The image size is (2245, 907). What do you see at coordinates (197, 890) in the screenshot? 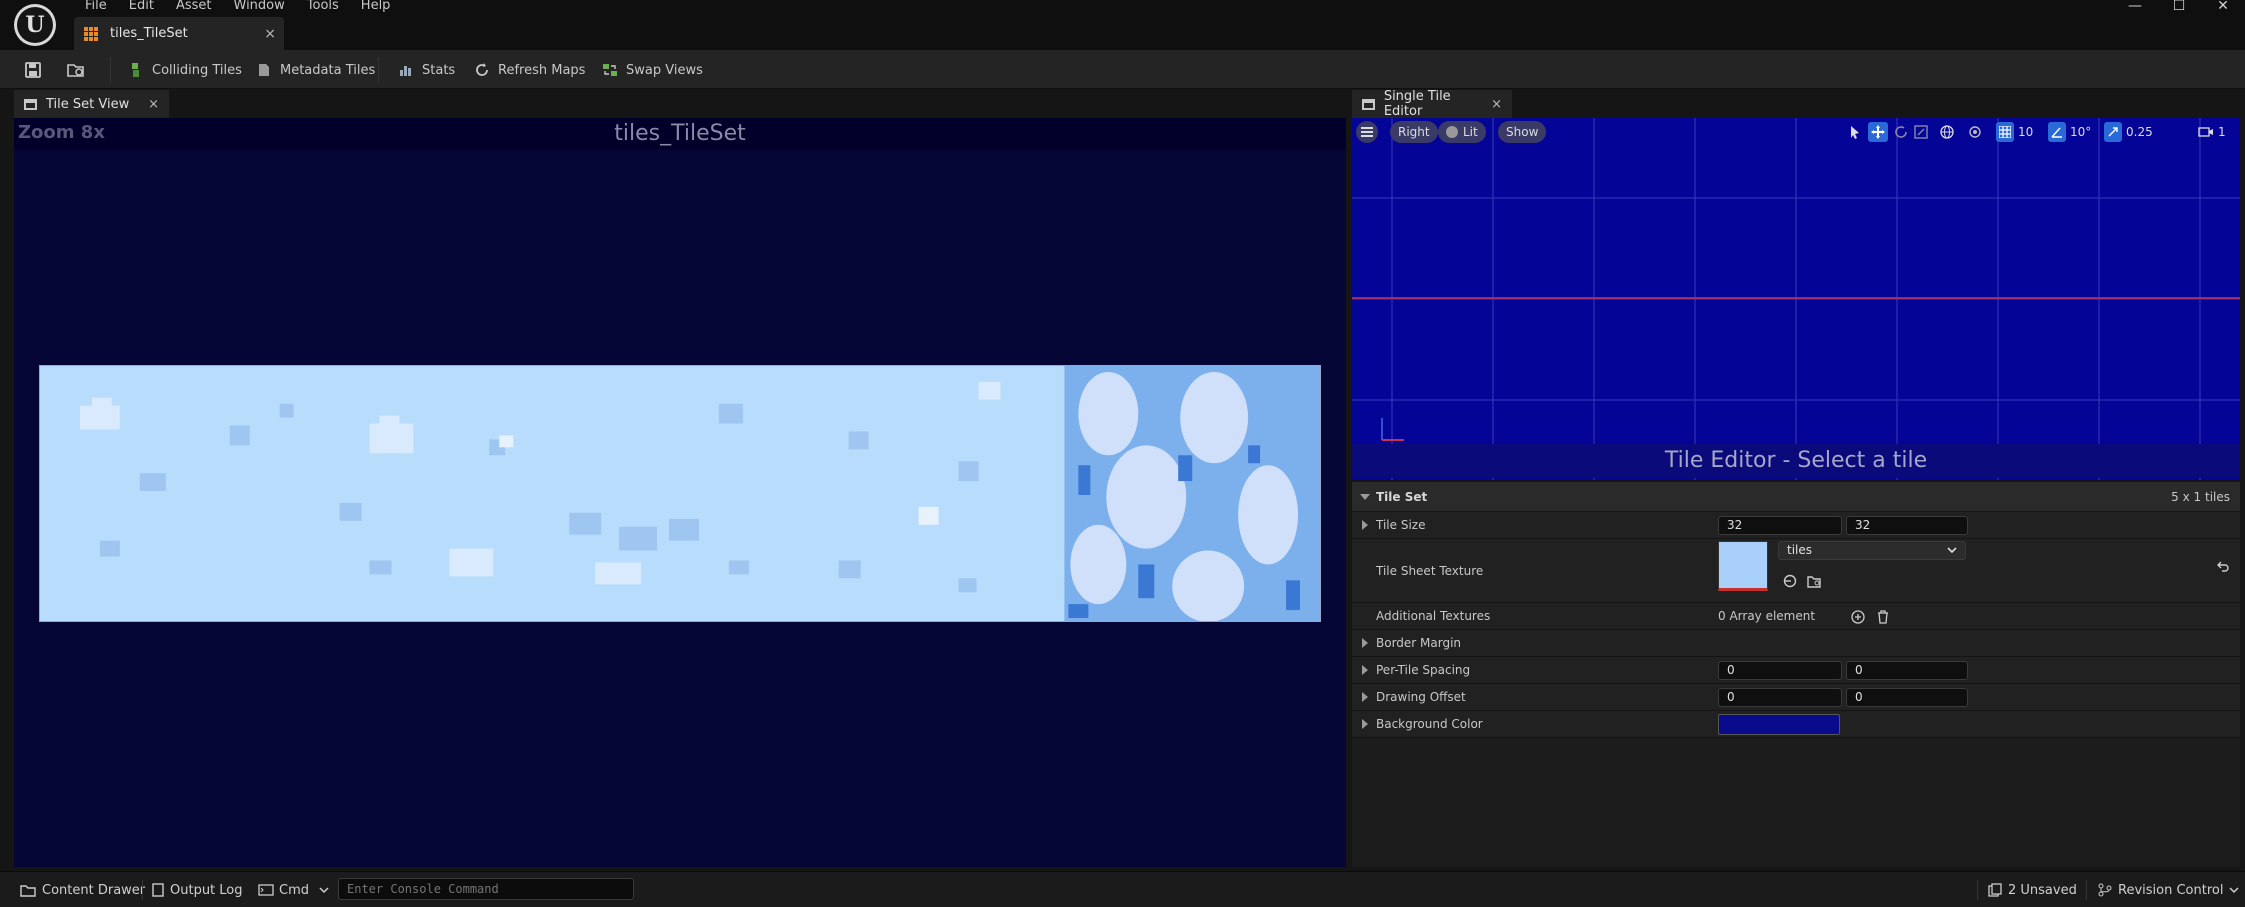
I see `output-log-button: Output Log` at bounding box center [197, 890].